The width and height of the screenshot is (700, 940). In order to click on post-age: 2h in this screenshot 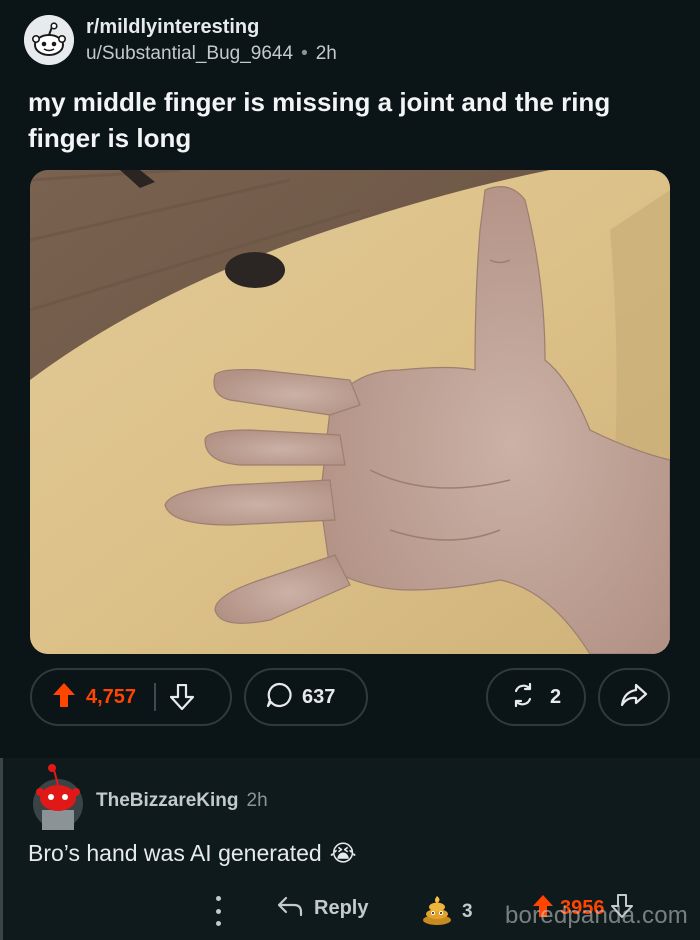, I will do `click(326, 53)`.